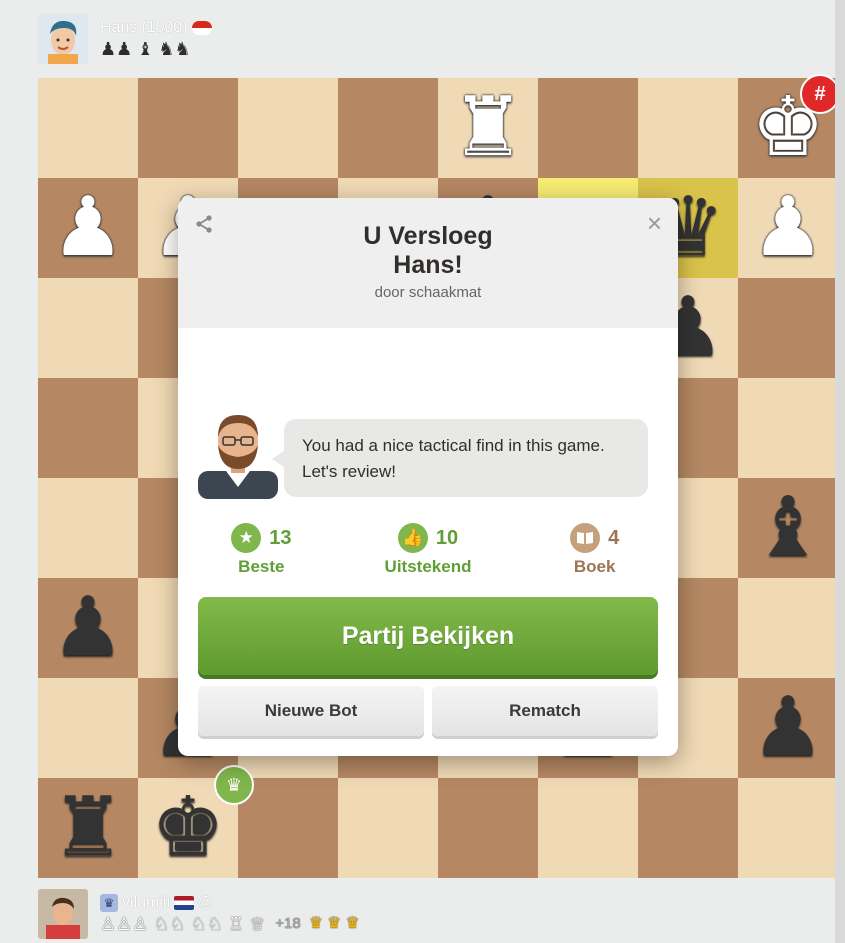  I want to click on bottom-player-bar: ♛ vilumiii 😐 ♙♙♙ ♘♘ ♘♘ ♖ ♕ +18 ♛♛♛, so click(201, 914).